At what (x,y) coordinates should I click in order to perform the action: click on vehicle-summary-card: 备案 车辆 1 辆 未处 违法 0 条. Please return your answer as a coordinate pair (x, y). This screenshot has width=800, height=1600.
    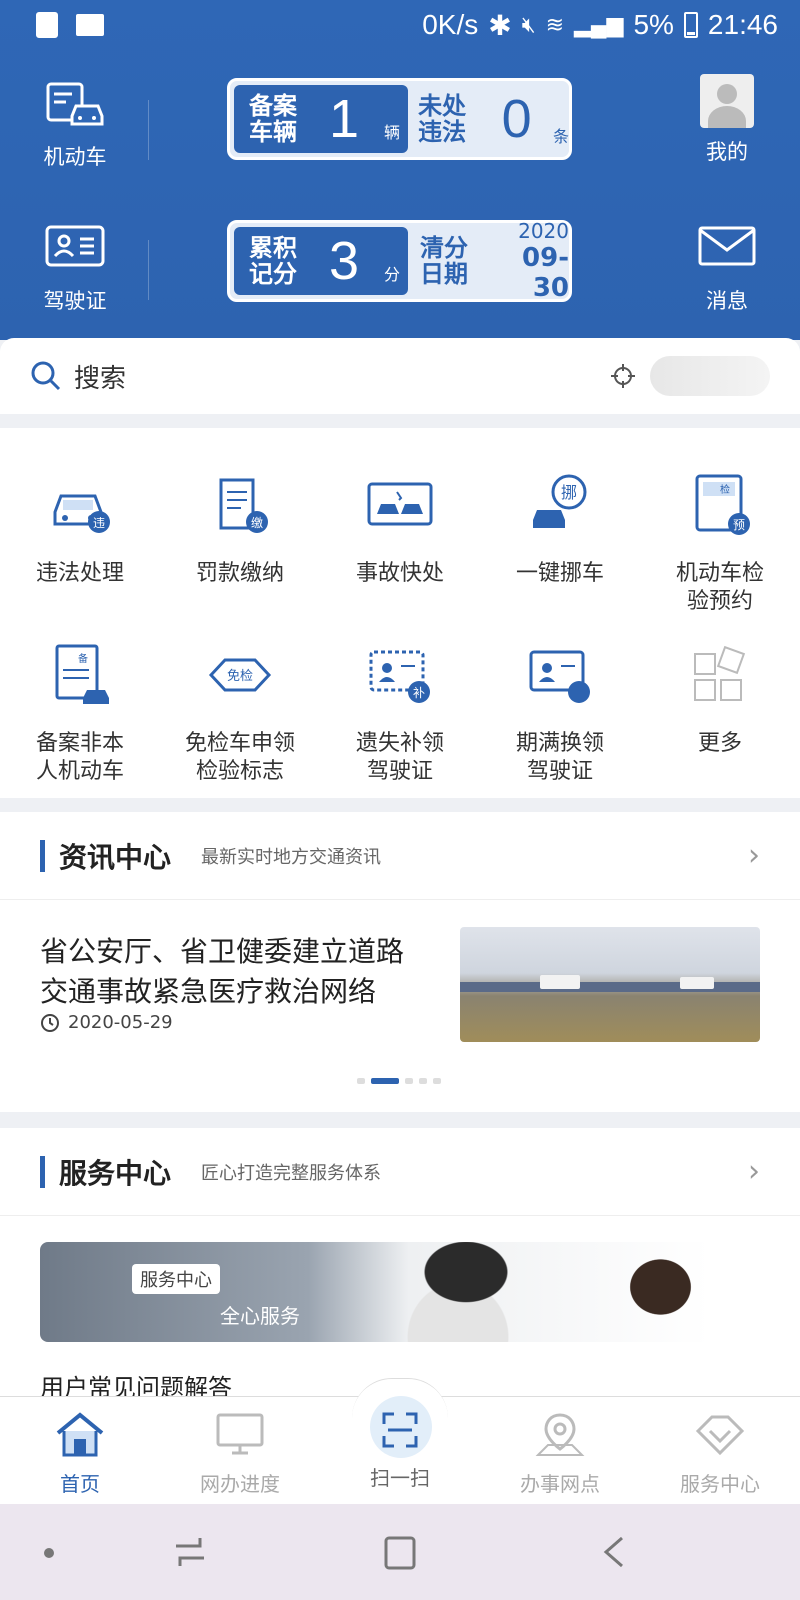
    Looking at the image, I should click on (399, 119).